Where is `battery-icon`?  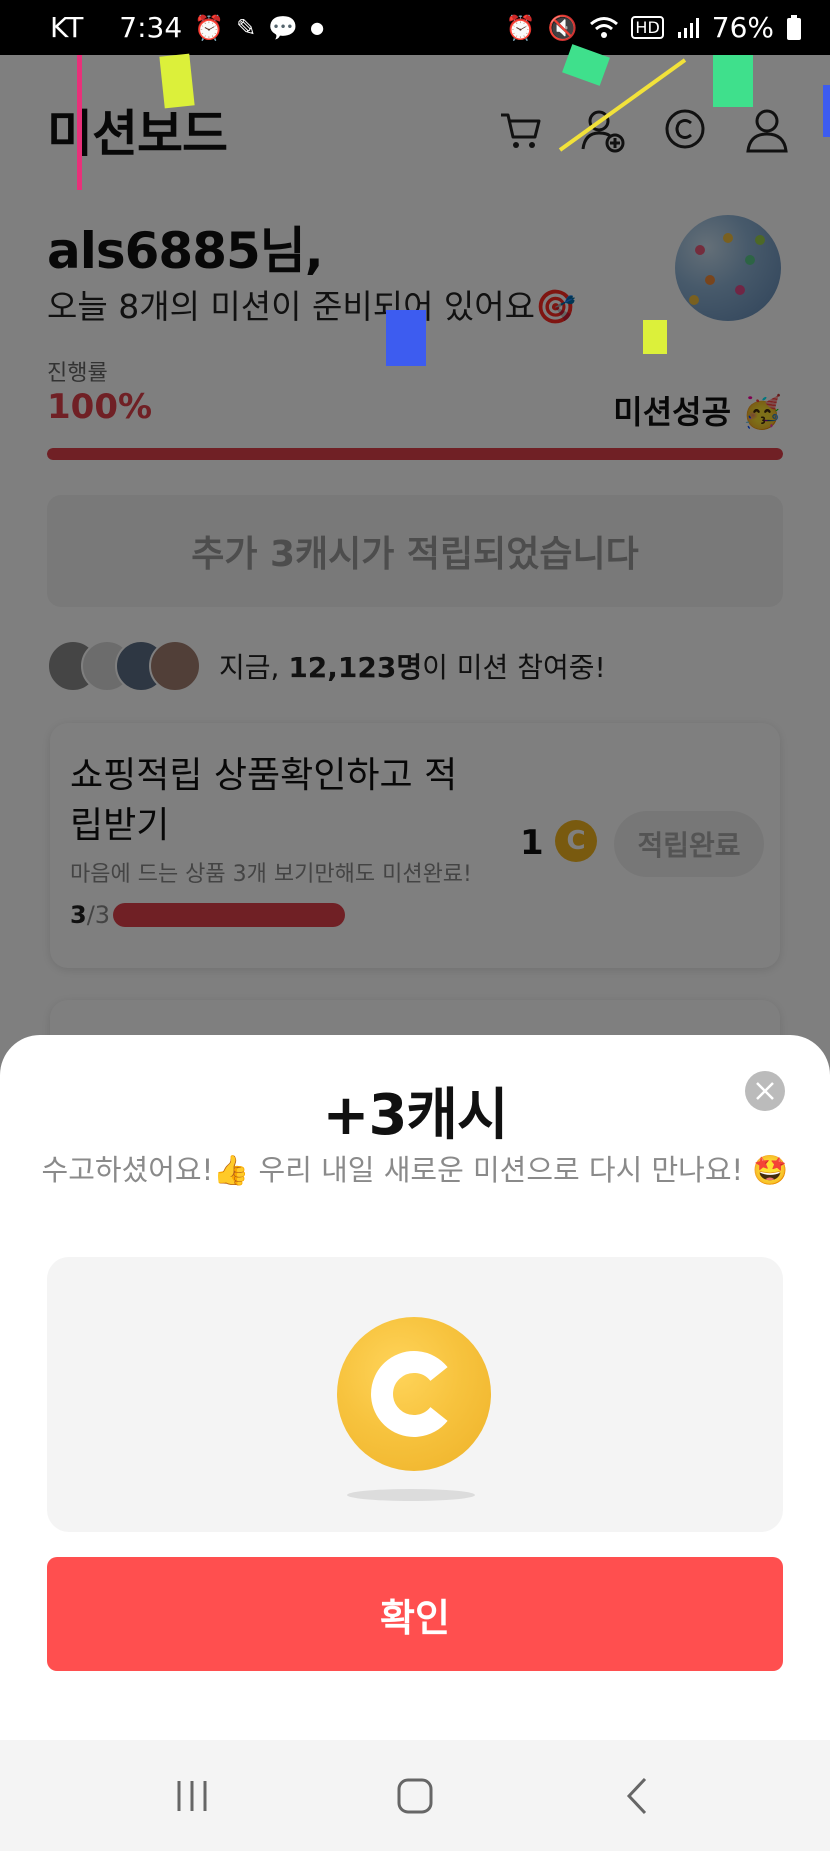
battery-icon is located at coordinates (794, 27).